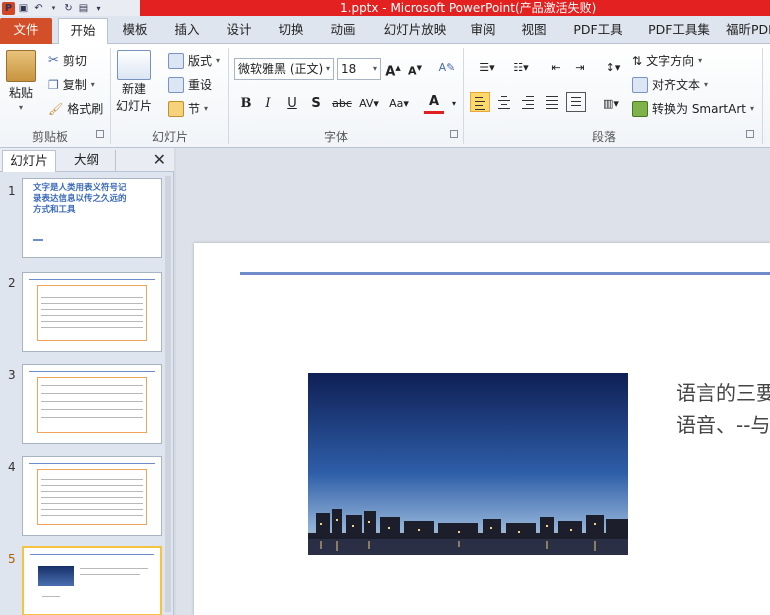  What do you see at coordinates (750, 134) in the screenshot?
I see `paragraph-launcher-icon` at bounding box center [750, 134].